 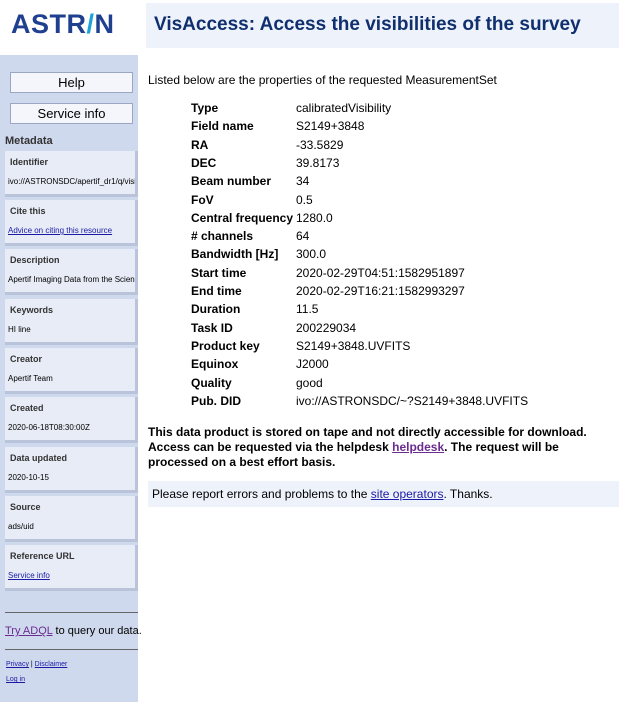 I want to click on property-key: RA, so click(x=200, y=145).